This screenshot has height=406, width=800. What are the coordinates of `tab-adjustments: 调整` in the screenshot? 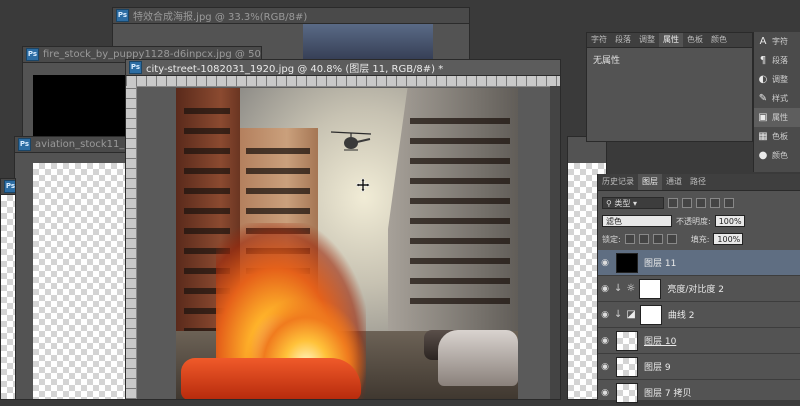 It's located at (647, 40).